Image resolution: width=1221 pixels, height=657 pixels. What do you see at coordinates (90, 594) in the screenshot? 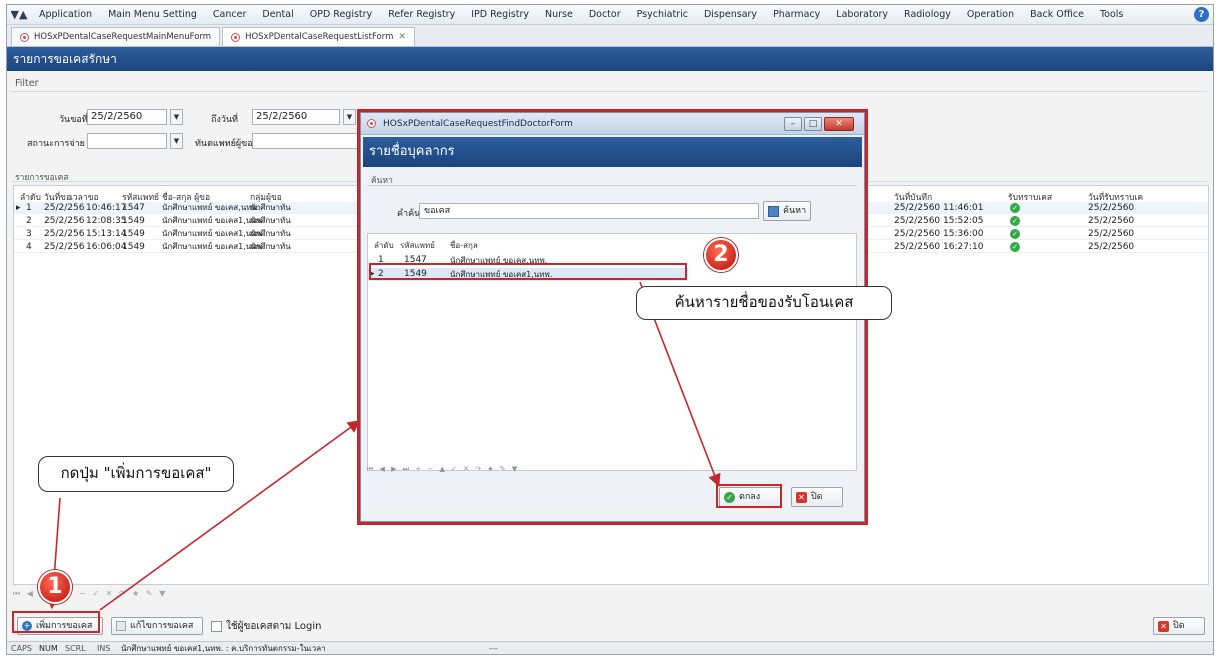
I see `grid-navigator: ⏮ ◀ ▶ ⏭ + − ✓ ✕ ↷ ★ ✎ ▼` at bounding box center [90, 594].